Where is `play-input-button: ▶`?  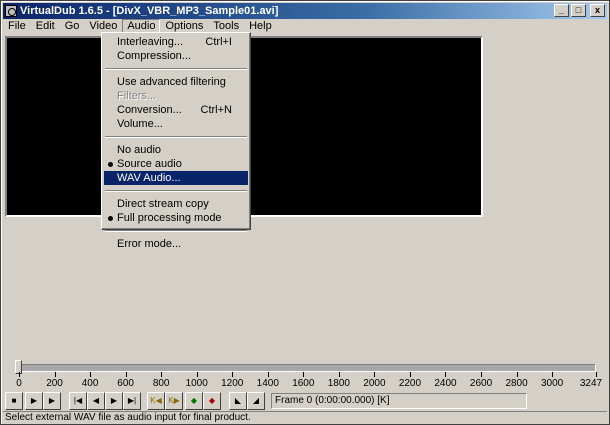 play-input-button: ▶ is located at coordinates (34, 401).